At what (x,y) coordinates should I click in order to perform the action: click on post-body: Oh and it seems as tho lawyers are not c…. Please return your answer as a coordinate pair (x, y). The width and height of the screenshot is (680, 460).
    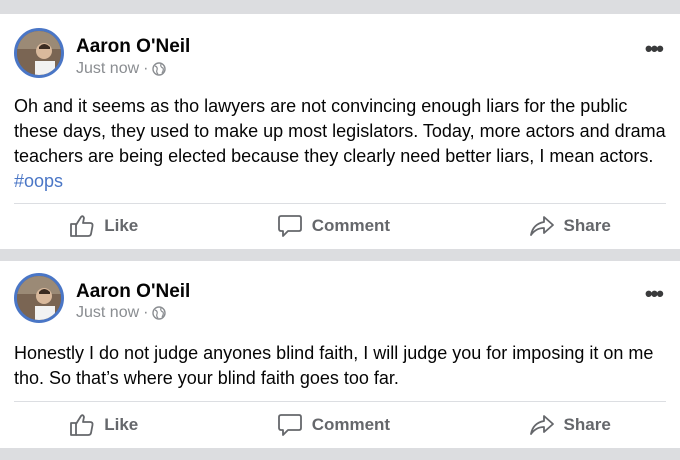
    Looking at the image, I should click on (340, 131).